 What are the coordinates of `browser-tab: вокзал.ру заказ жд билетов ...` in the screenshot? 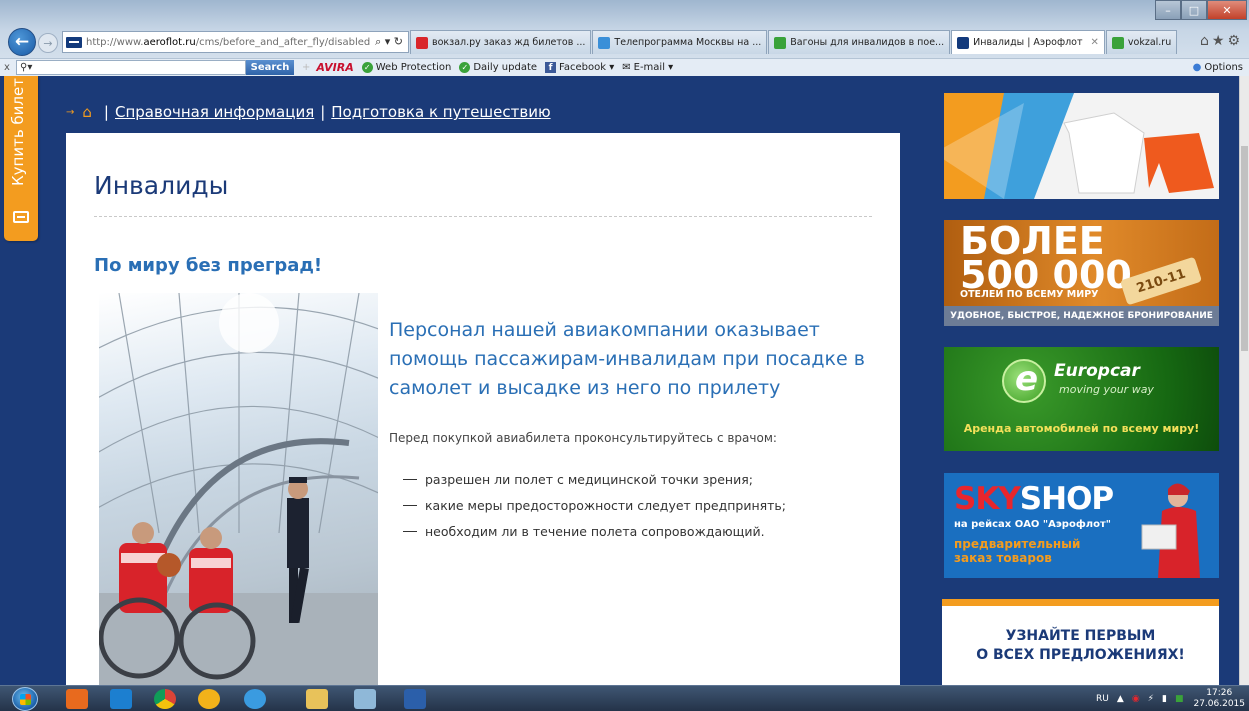 It's located at (501, 42).